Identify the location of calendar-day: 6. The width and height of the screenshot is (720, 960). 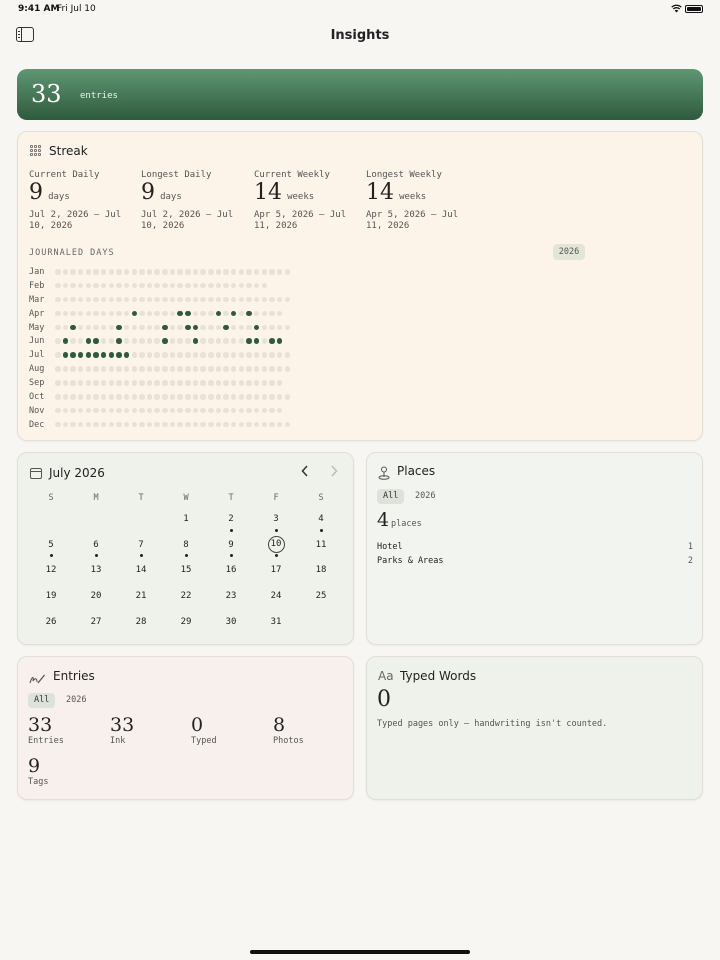
(96, 545).